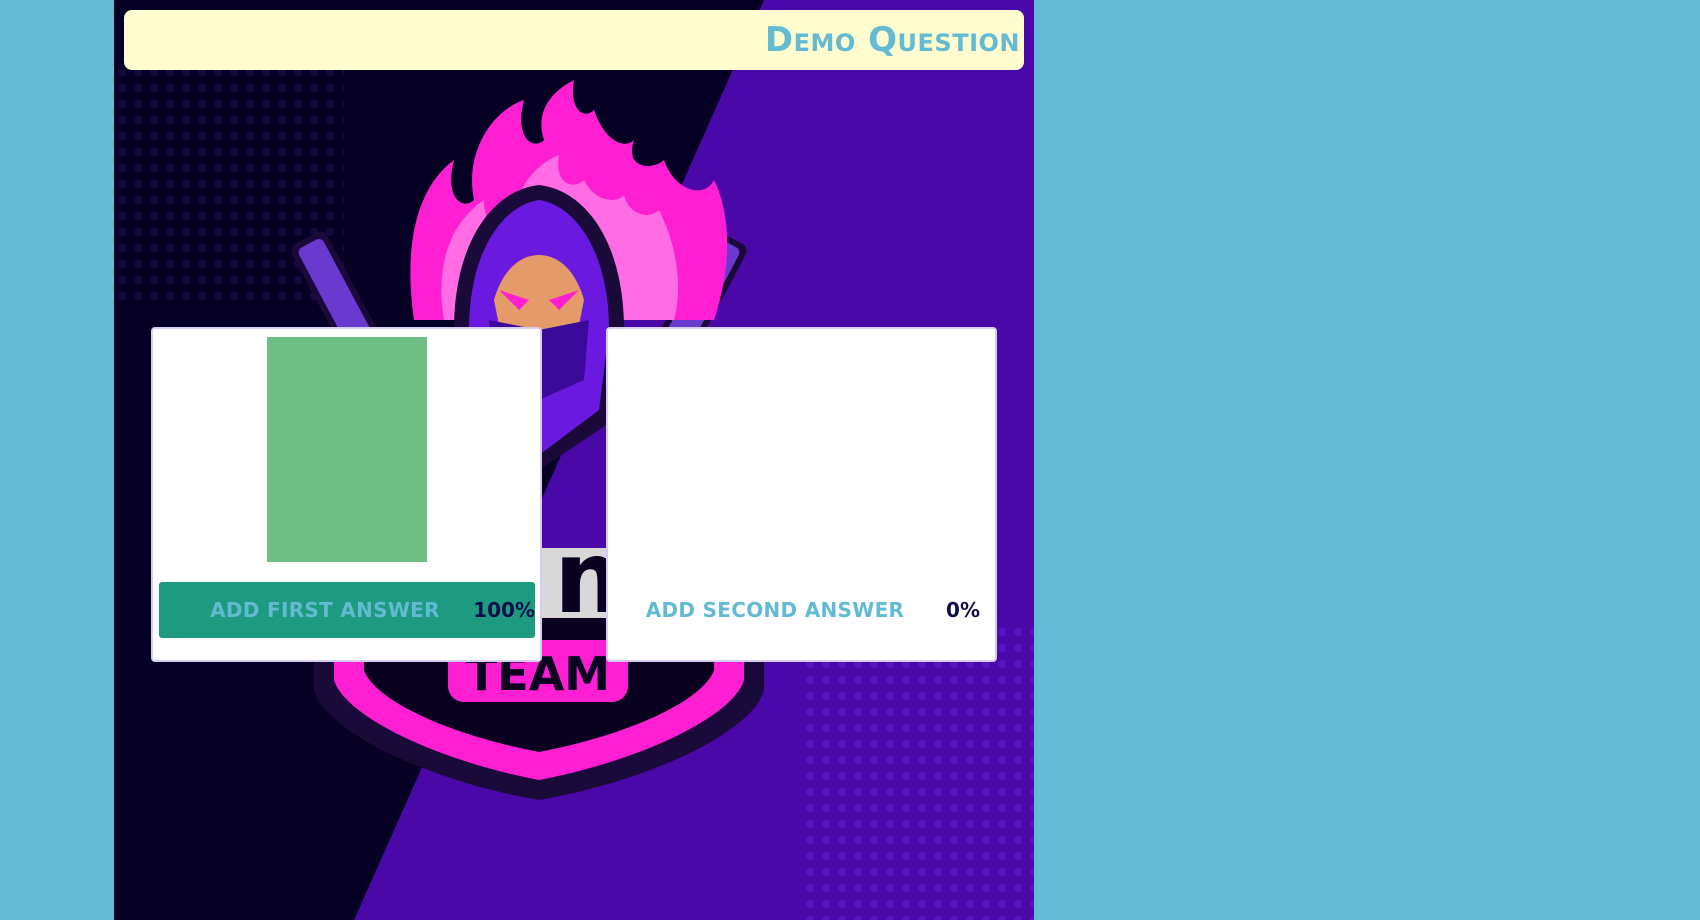  What do you see at coordinates (775, 610) in the screenshot?
I see `answer-label: Add second answer` at bounding box center [775, 610].